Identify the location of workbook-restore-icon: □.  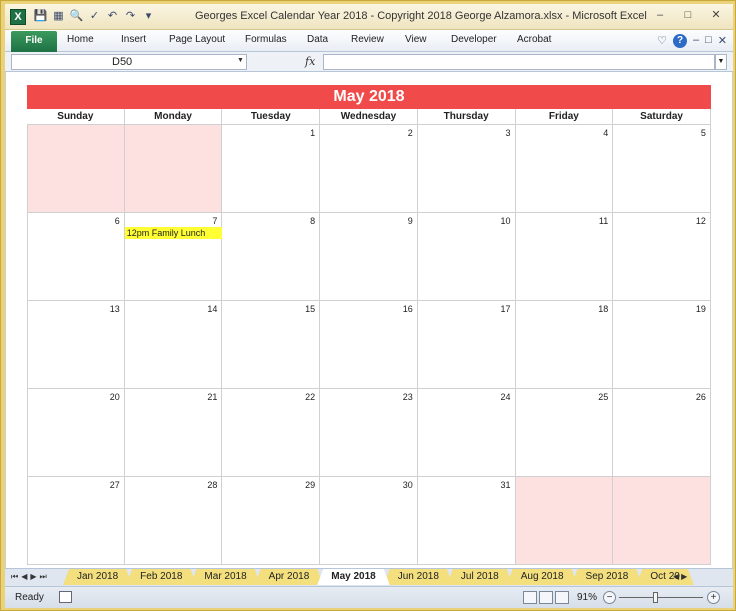
(708, 41).